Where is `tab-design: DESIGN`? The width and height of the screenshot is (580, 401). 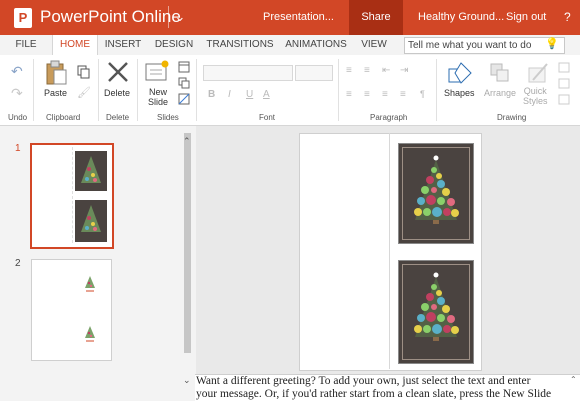 tab-design: DESIGN is located at coordinates (174, 45).